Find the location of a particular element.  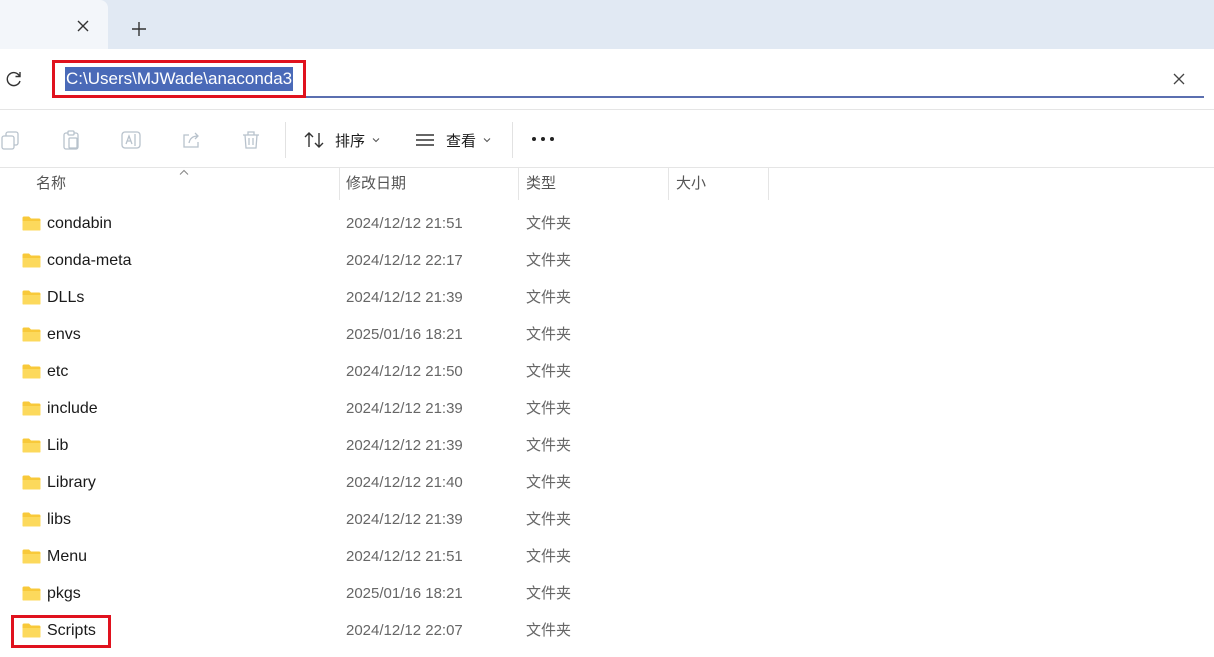

file-row: Lib 2024/12/12 21:39 文件夹 is located at coordinates (607, 445).